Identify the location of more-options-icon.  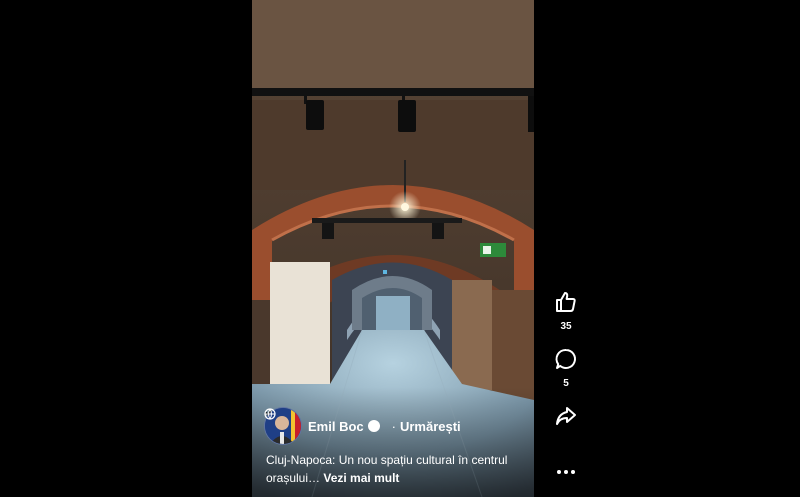
(566, 472).